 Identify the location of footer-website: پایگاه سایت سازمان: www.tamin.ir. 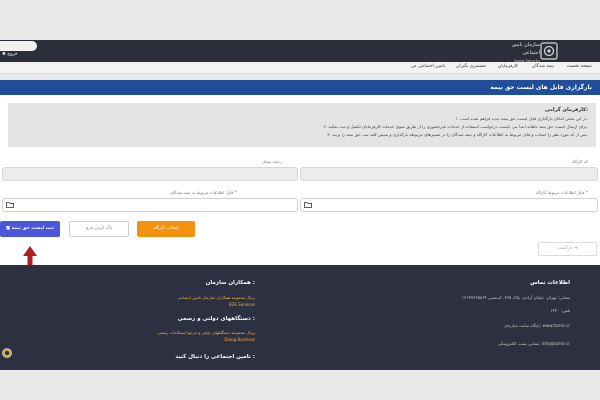
(537, 325).